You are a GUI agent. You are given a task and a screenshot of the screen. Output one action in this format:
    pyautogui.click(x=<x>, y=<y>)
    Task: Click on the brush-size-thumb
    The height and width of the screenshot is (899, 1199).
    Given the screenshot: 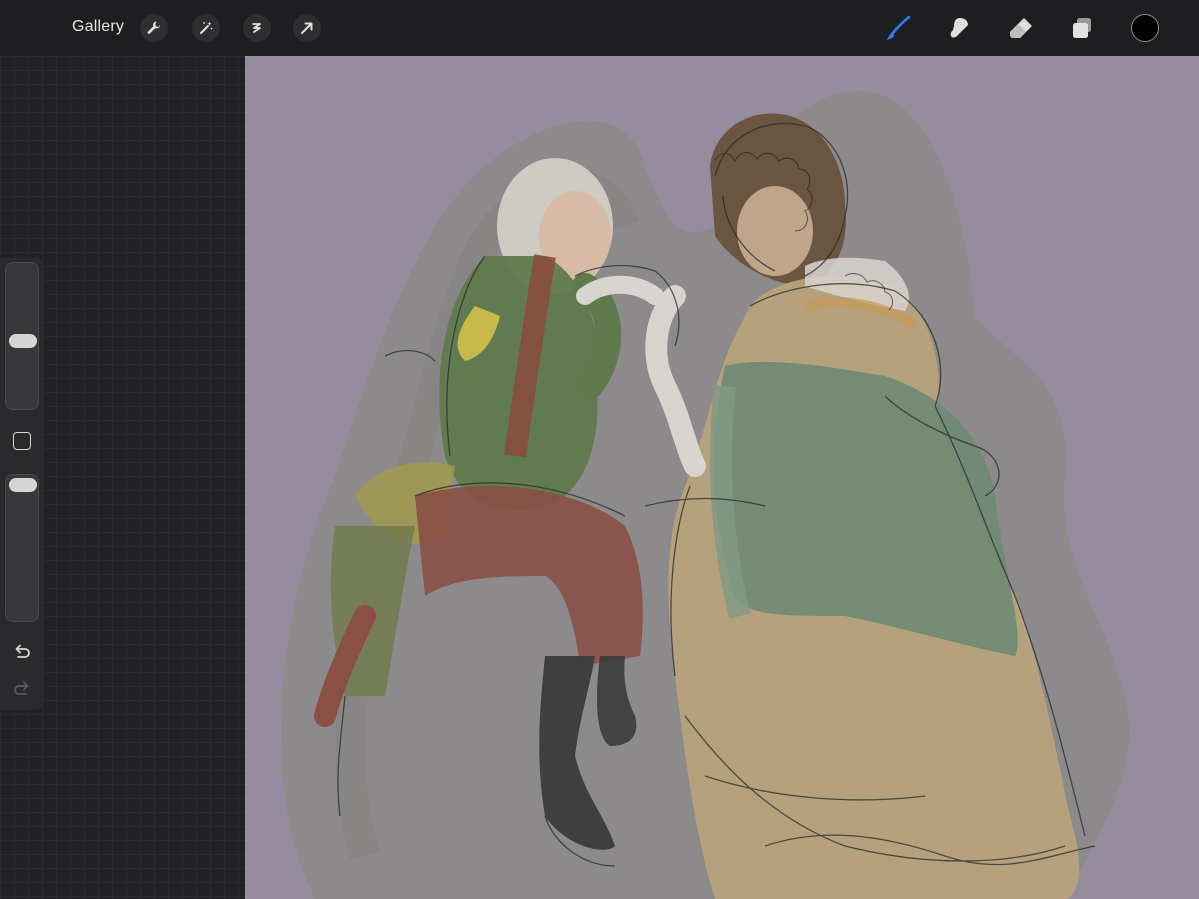 What is the action you would take?
    pyautogui.click(x=23, y=341)
    